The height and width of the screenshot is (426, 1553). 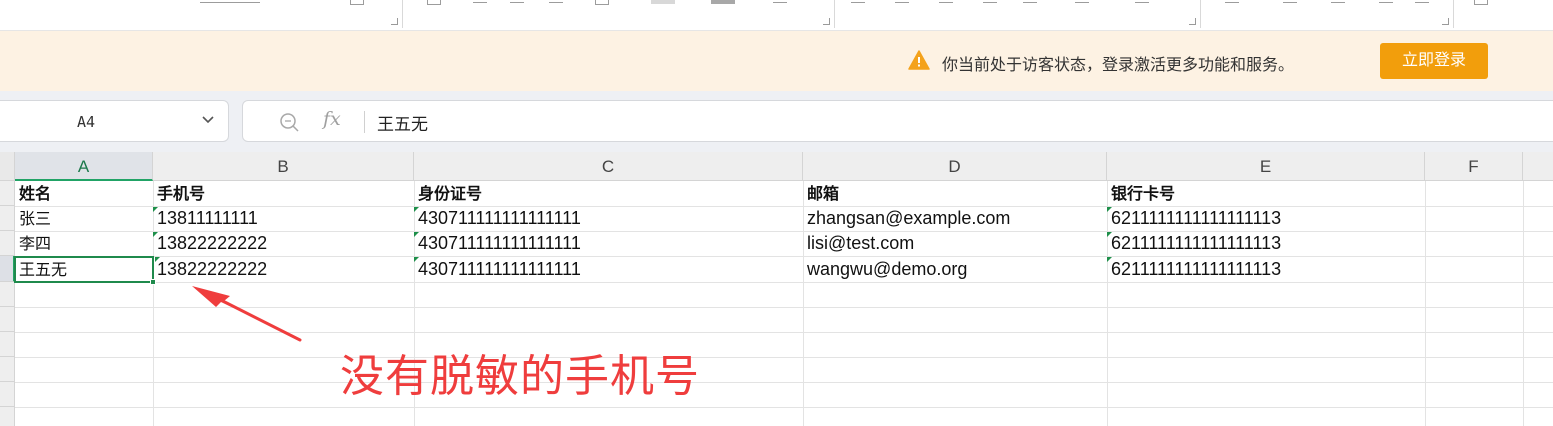 I want to click on fill-color-icon, so click(x=663, y=2).